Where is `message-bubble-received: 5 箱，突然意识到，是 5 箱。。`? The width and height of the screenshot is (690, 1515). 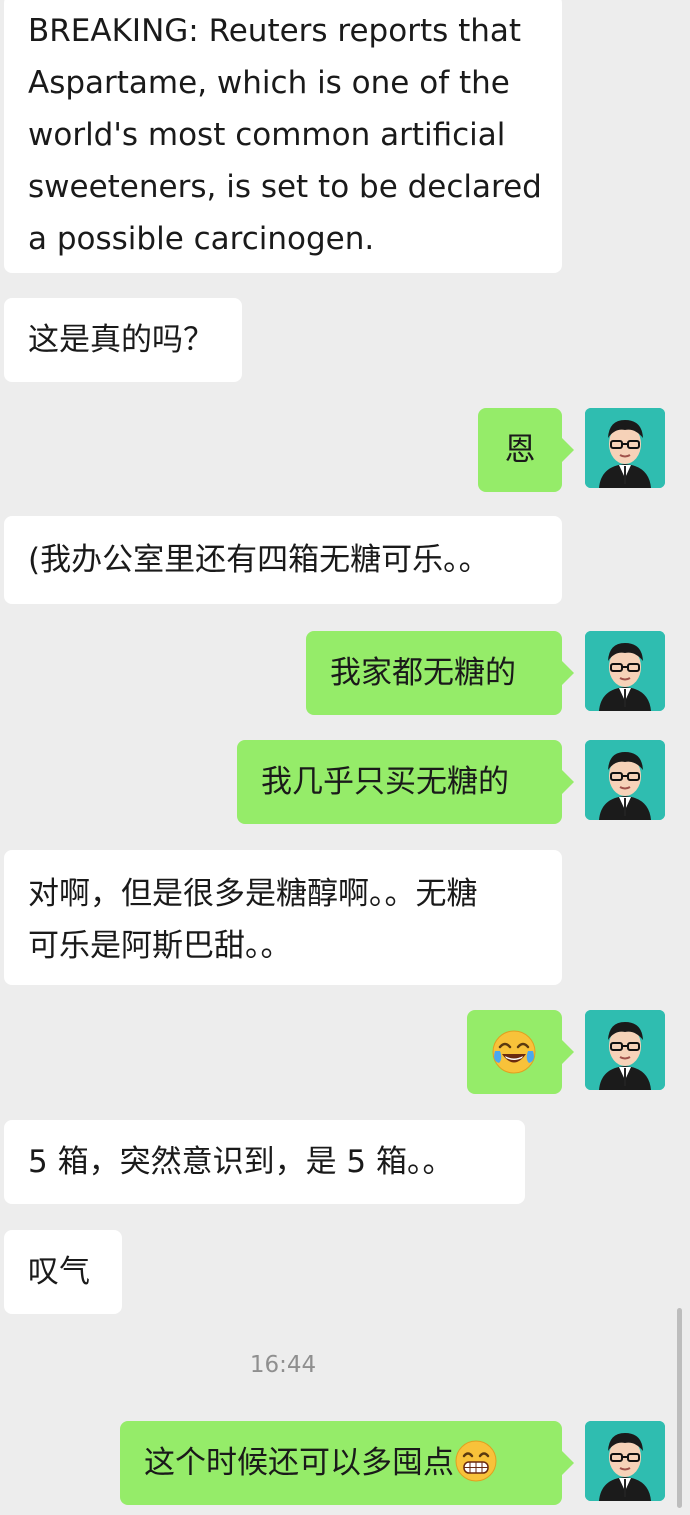
message-bubble-received: 5 箱，突然意识到，是 5 箱。。 is located at coordinates (264, 1162).